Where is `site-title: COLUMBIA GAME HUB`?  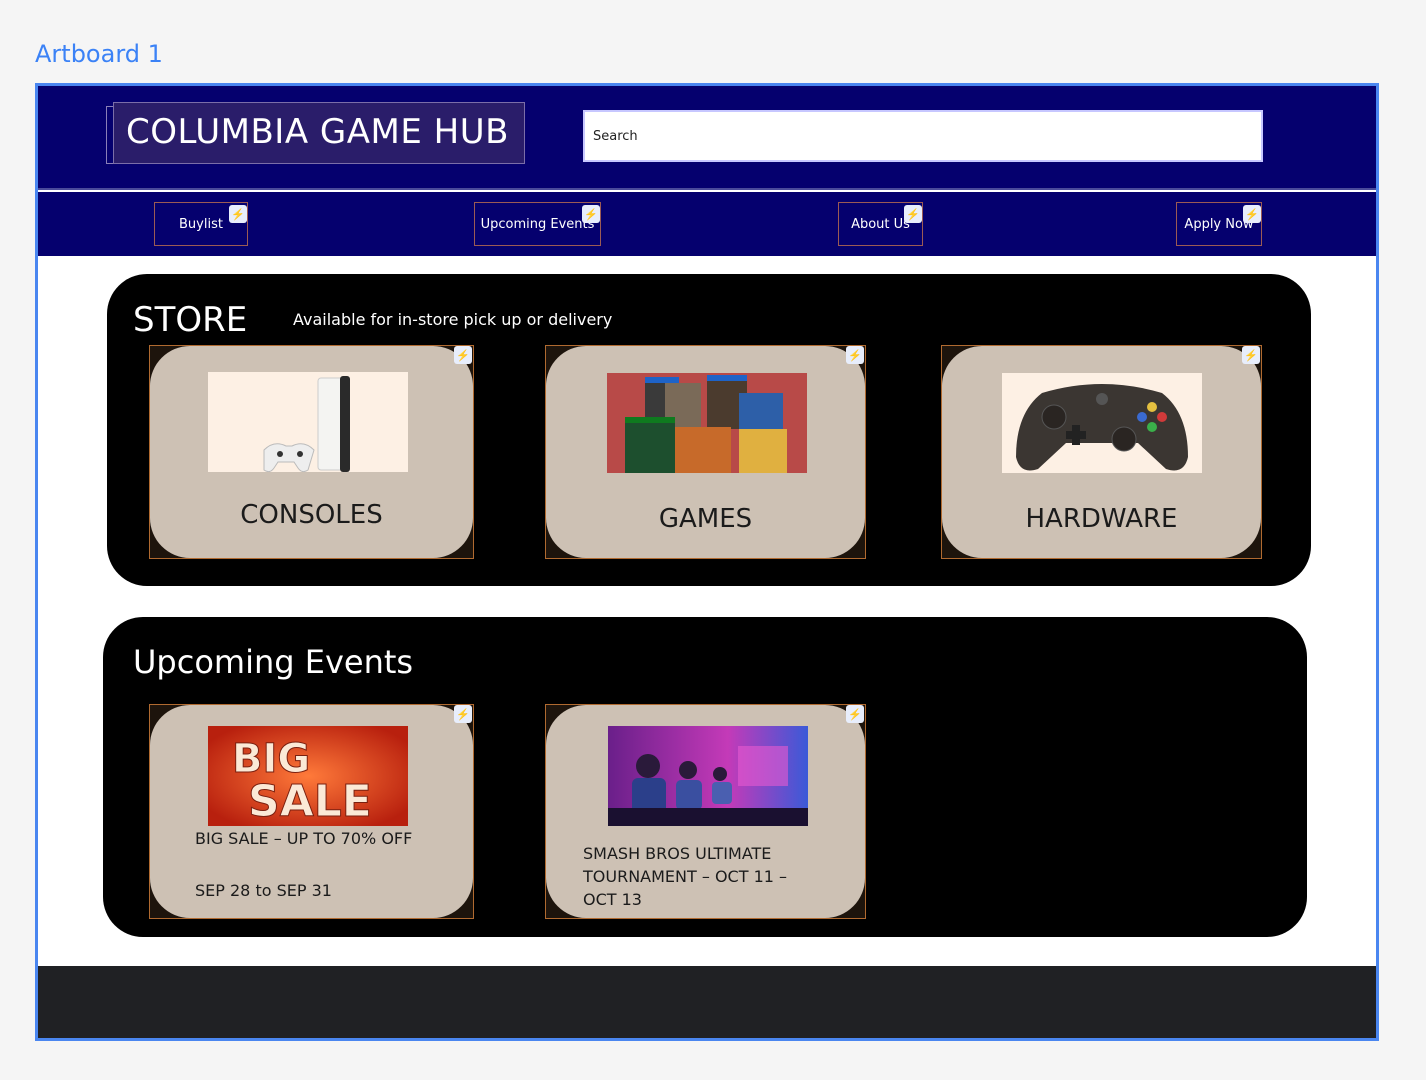 site-title: COLUMBIA GAME HUB is located at coordinates (317, 132).